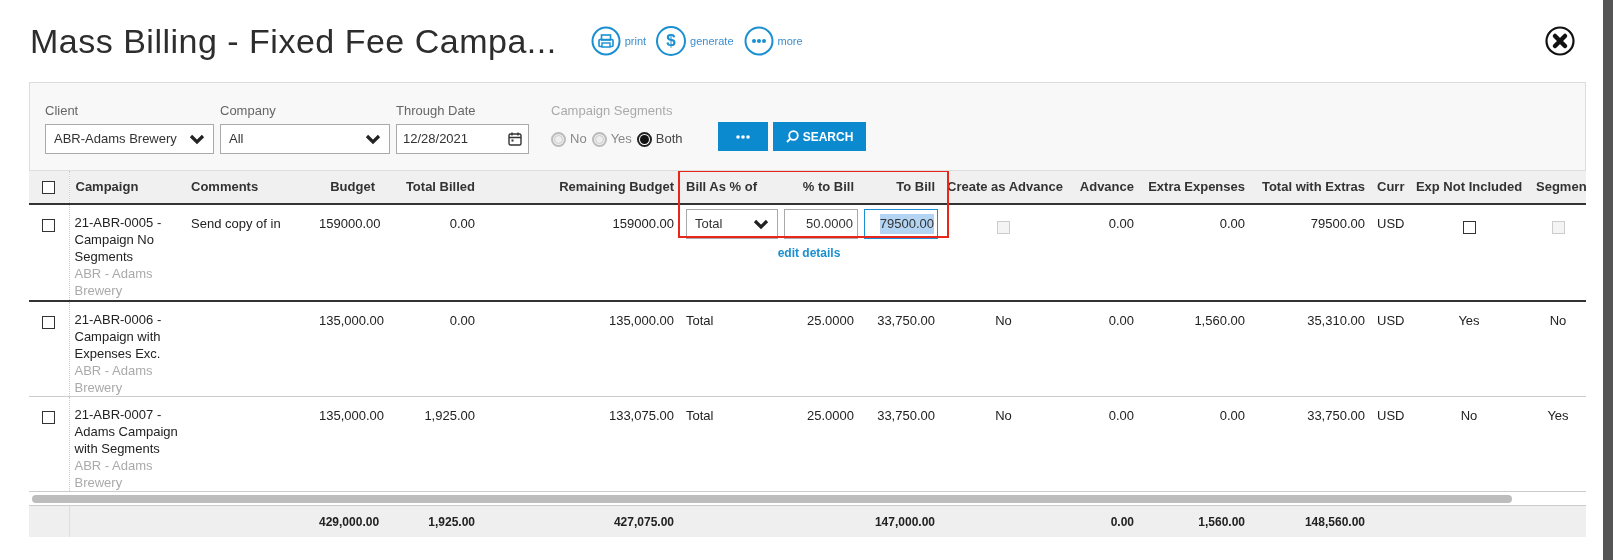 The image size is (1613, 560). I want to click on column-header: To Bill, so click(915, 187).